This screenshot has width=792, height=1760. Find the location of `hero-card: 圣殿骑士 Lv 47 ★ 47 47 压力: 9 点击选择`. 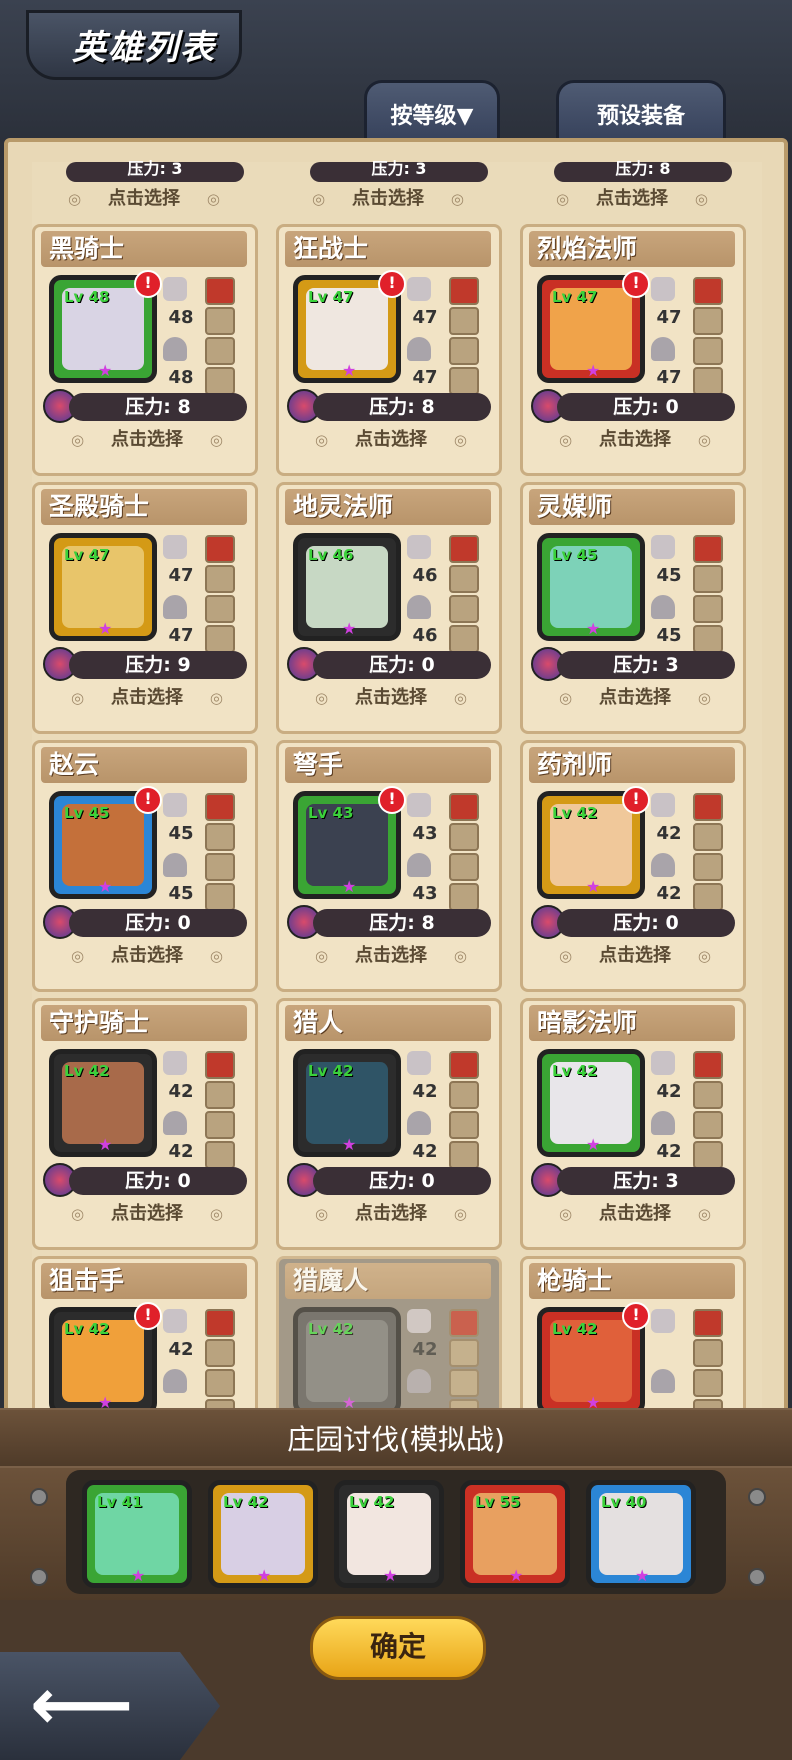

hero-card: 圣殿骑士 Lv 47 ★ 47 47 压力: 9 点击选择 is located at coordinates (145, 608).